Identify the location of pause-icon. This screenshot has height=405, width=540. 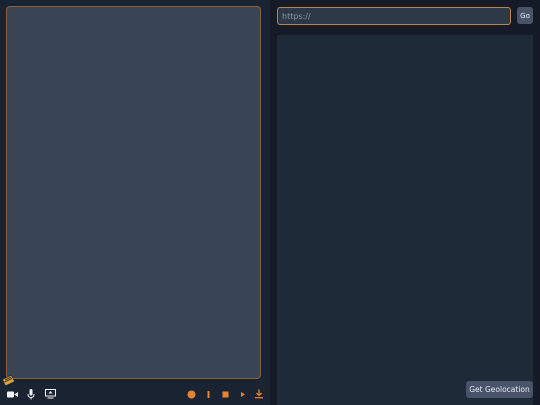
(208, 394).